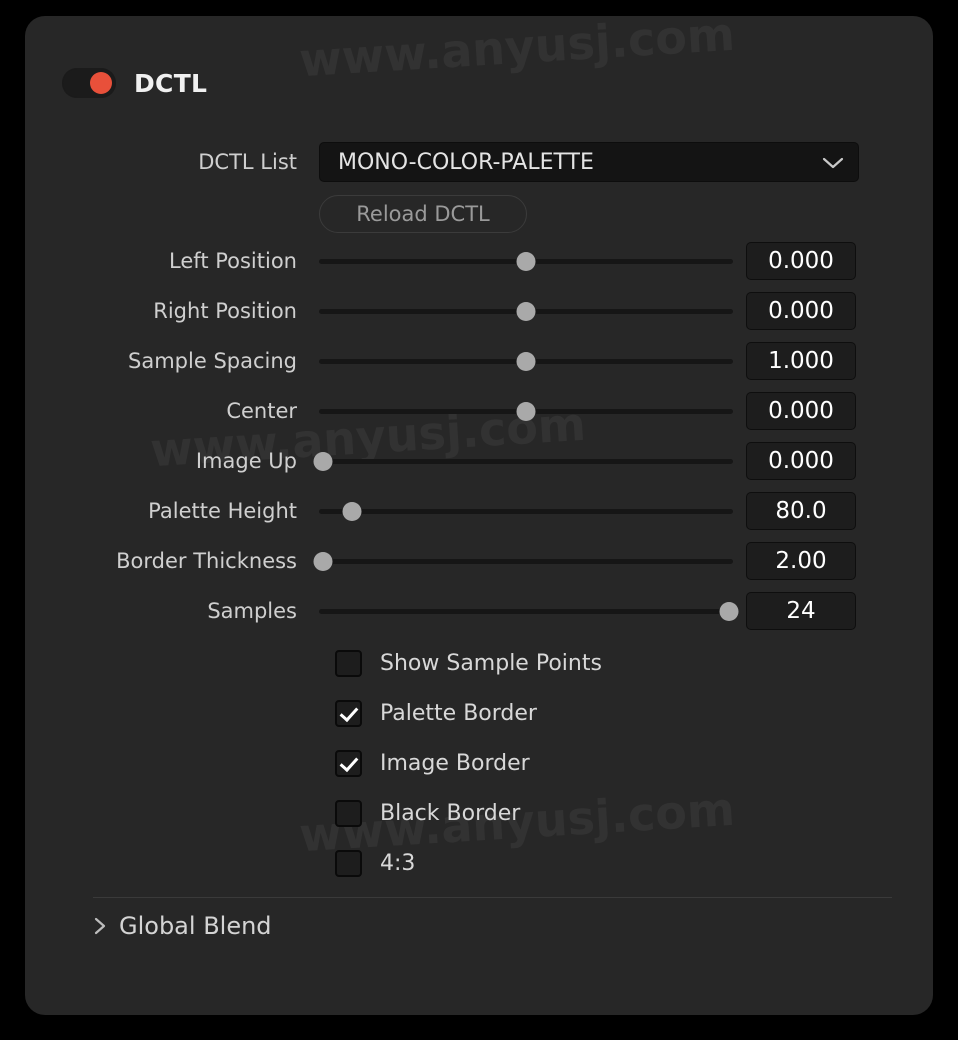  I want to click on reload-dctl-button: Reload DCTL, so click(423, 214).